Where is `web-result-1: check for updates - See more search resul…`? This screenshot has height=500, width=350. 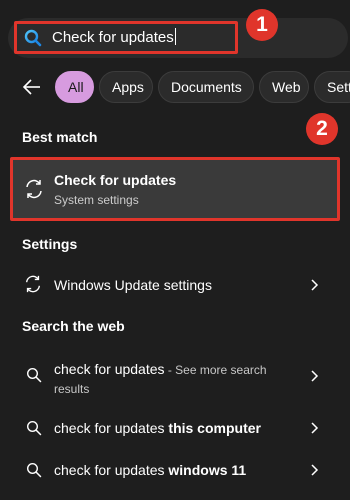
web-result-1: check for updates - See more search resul… is located at coordinates (175, 375).